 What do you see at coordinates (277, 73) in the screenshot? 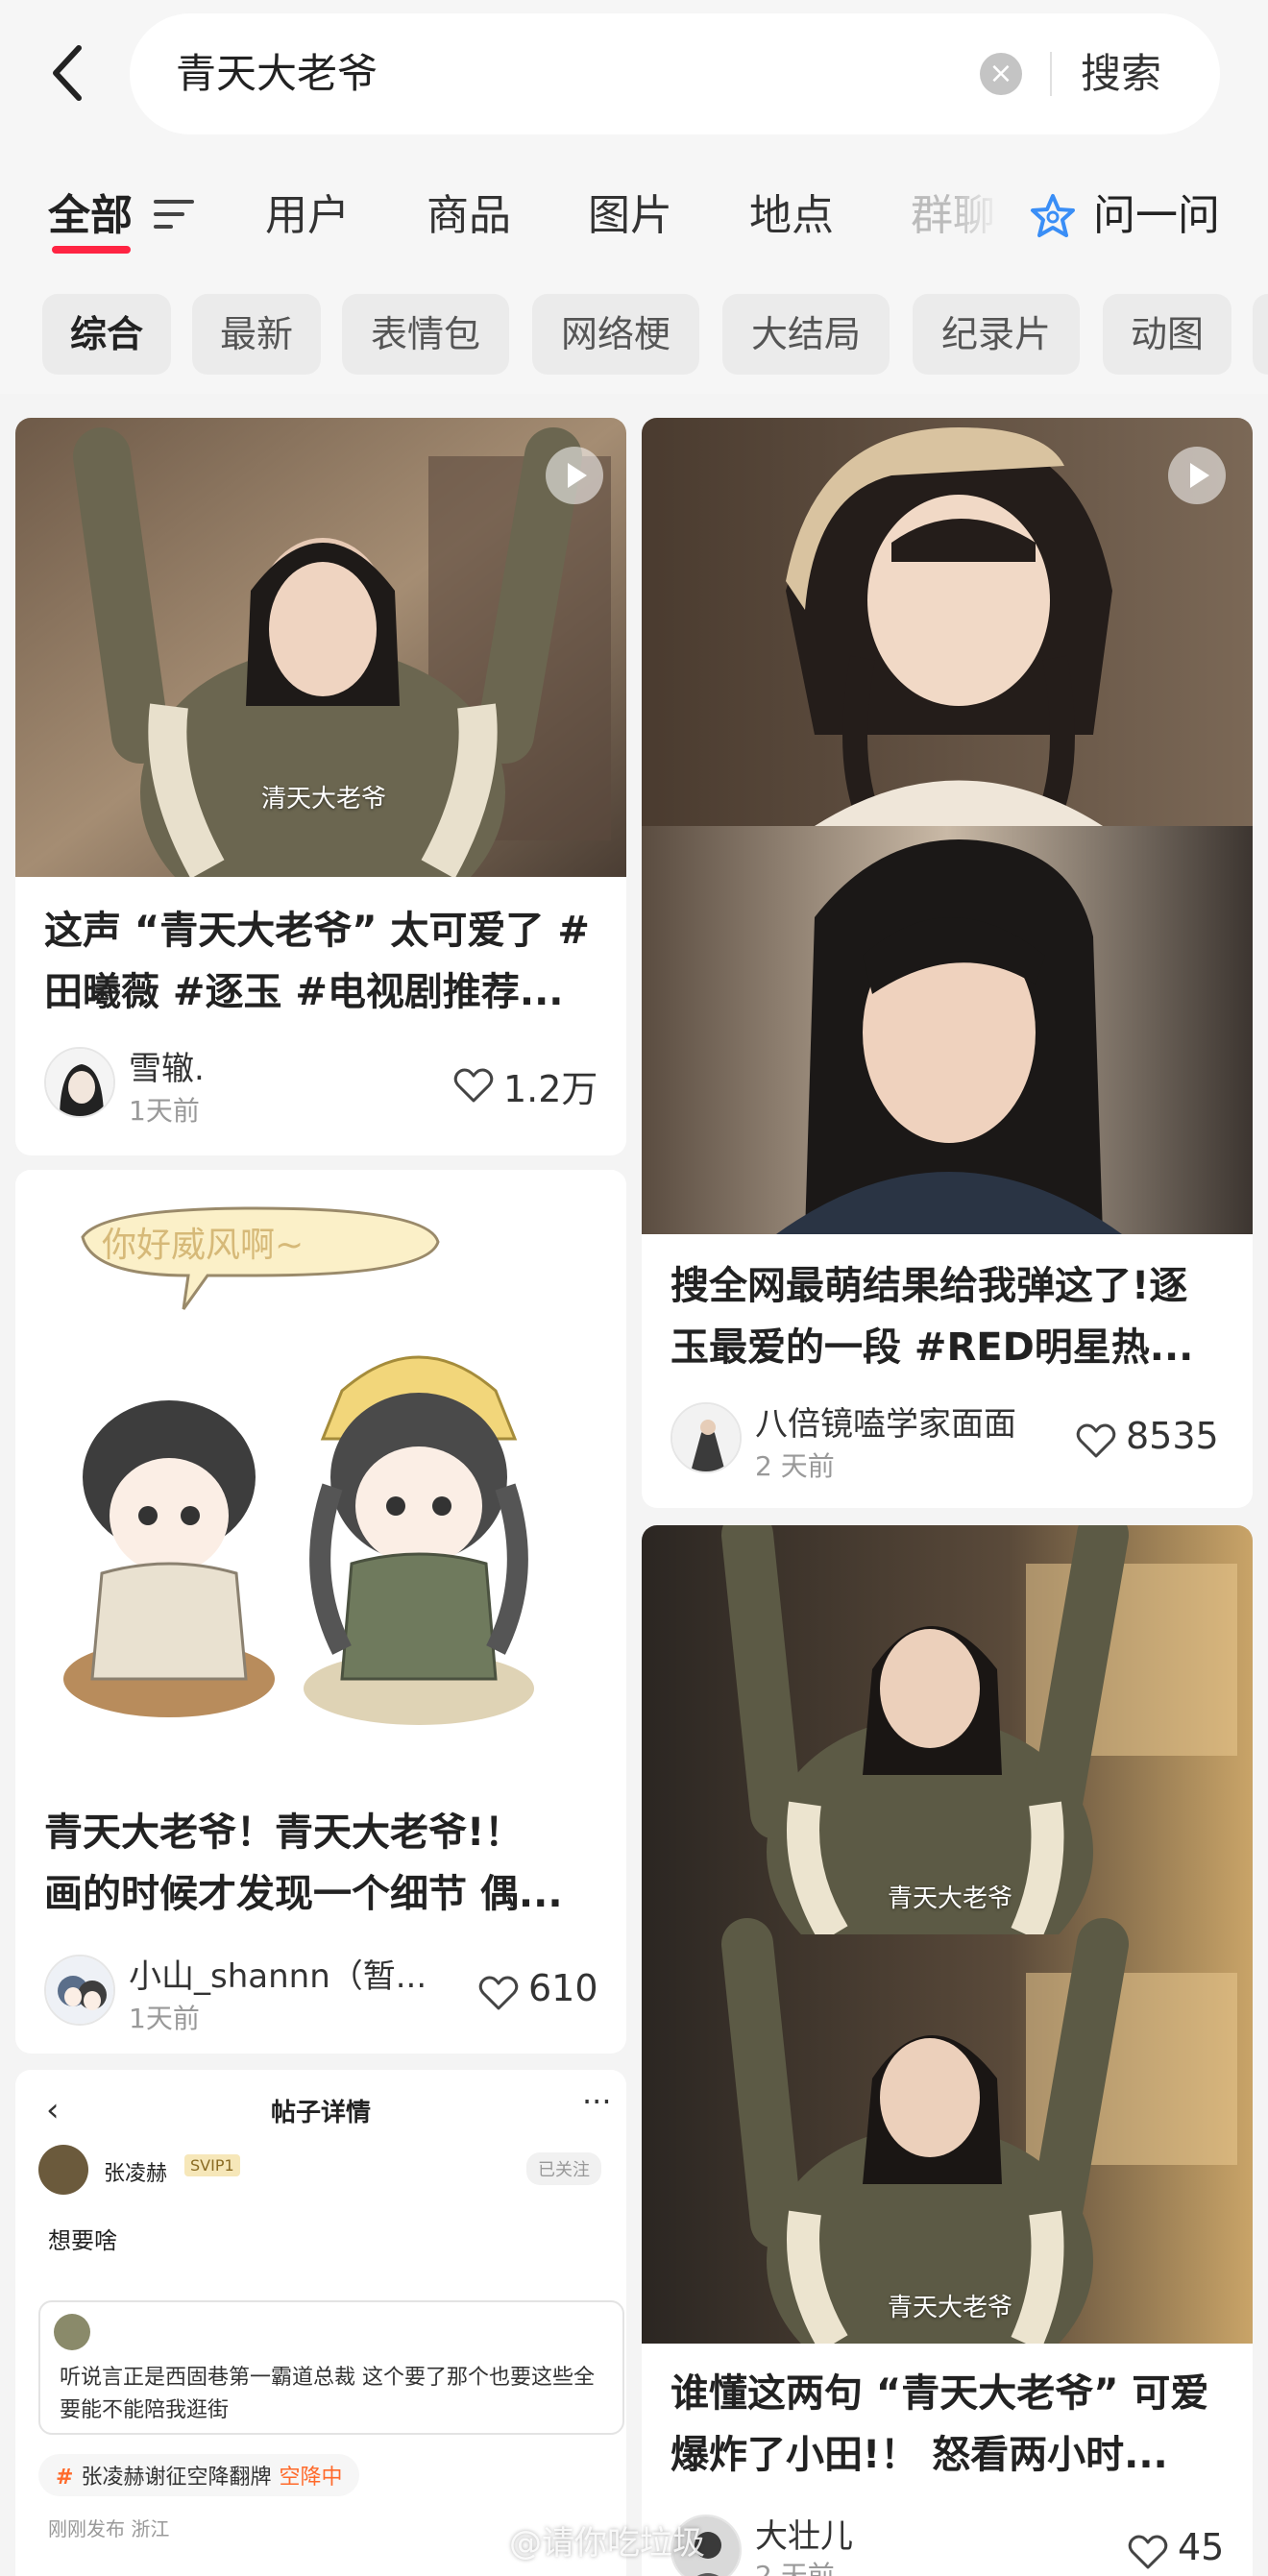
I see `search-query-text: 青天大老爷` at bounding box center [277, 73].